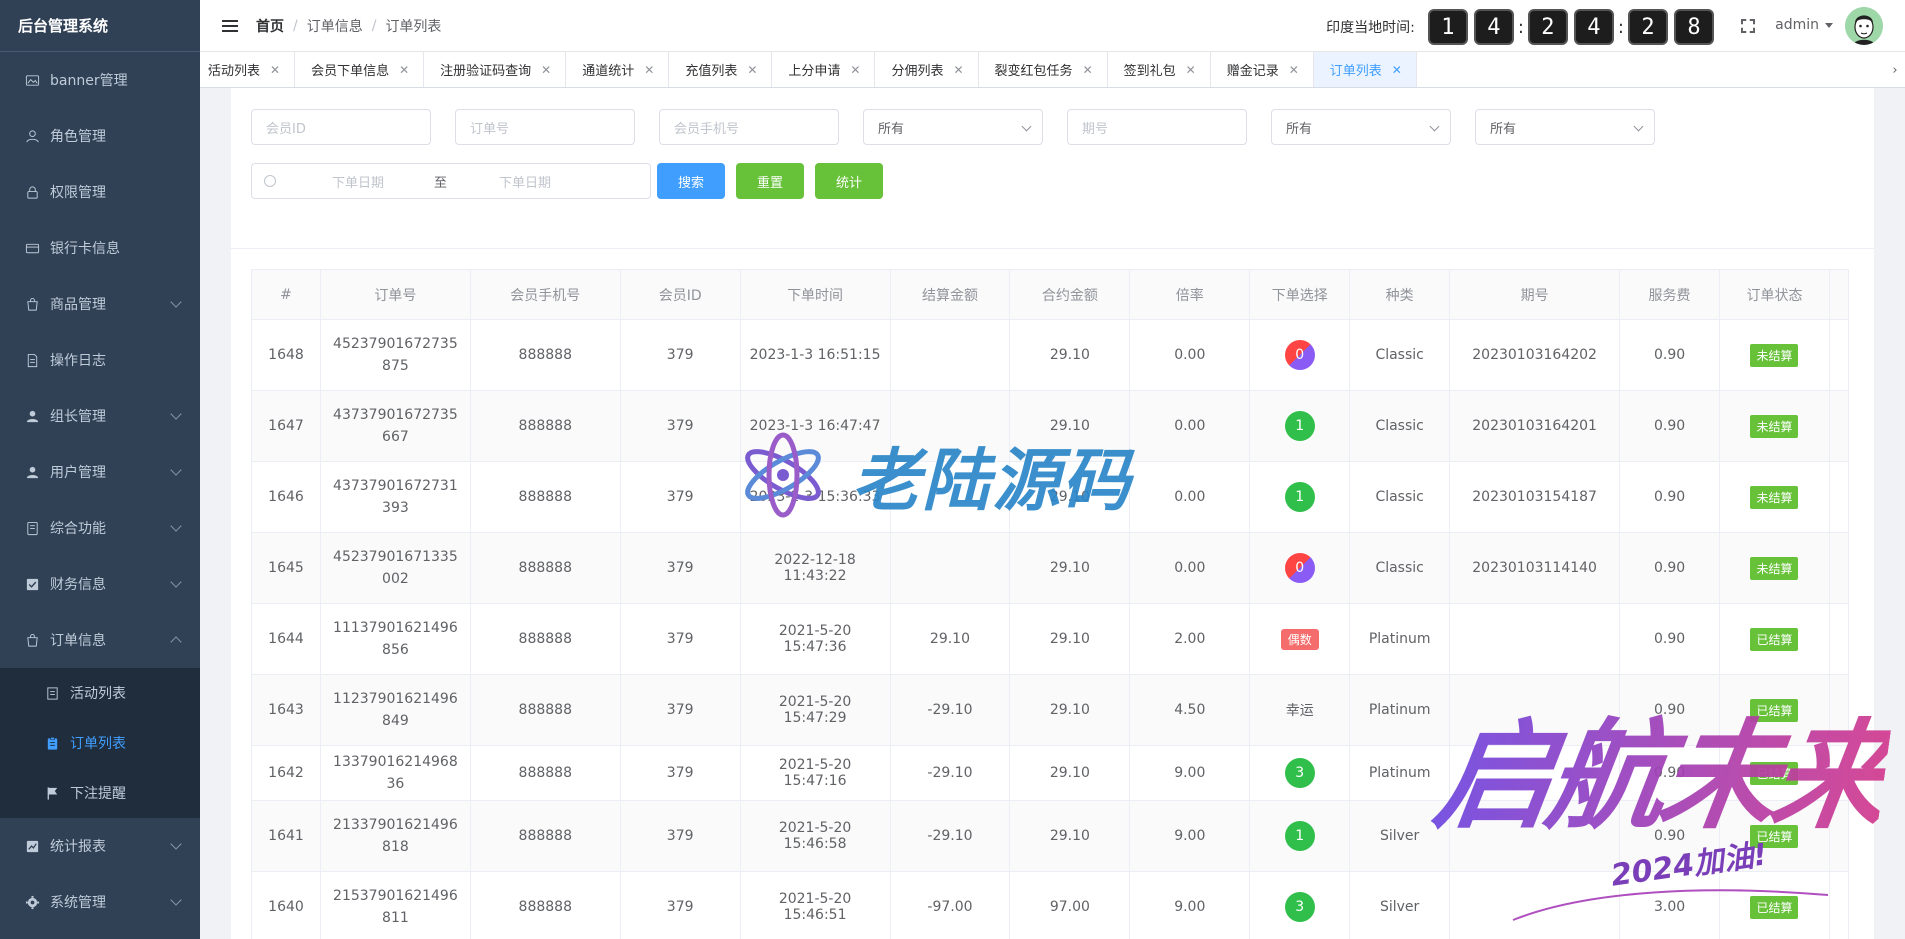  I want to click on tag-red-packet-tasks: 裂变红包任务 ✕, so click(1043, 69).